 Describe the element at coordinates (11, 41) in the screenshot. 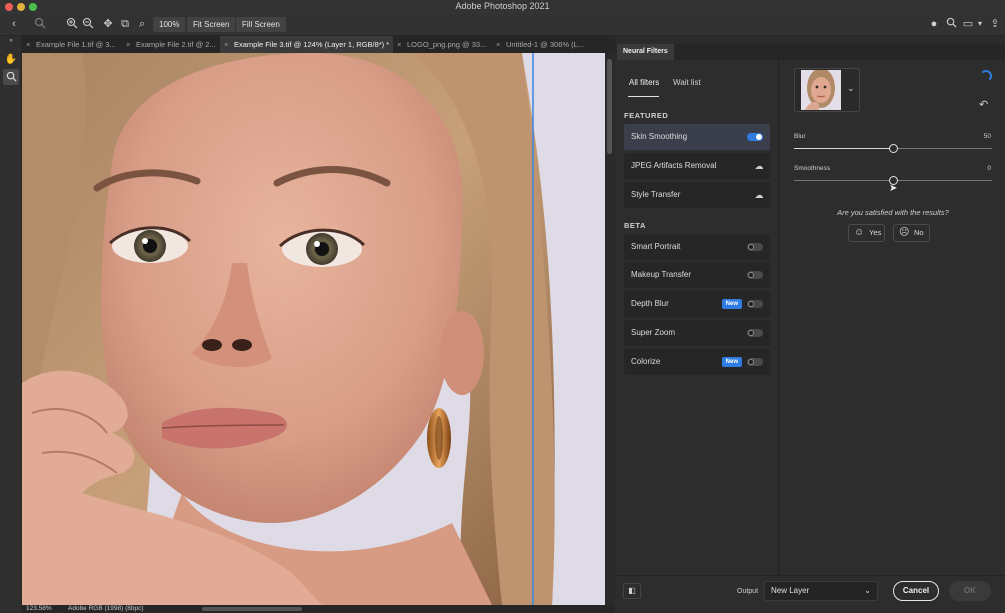

I see `collapse-tools-icon: »` at that location.